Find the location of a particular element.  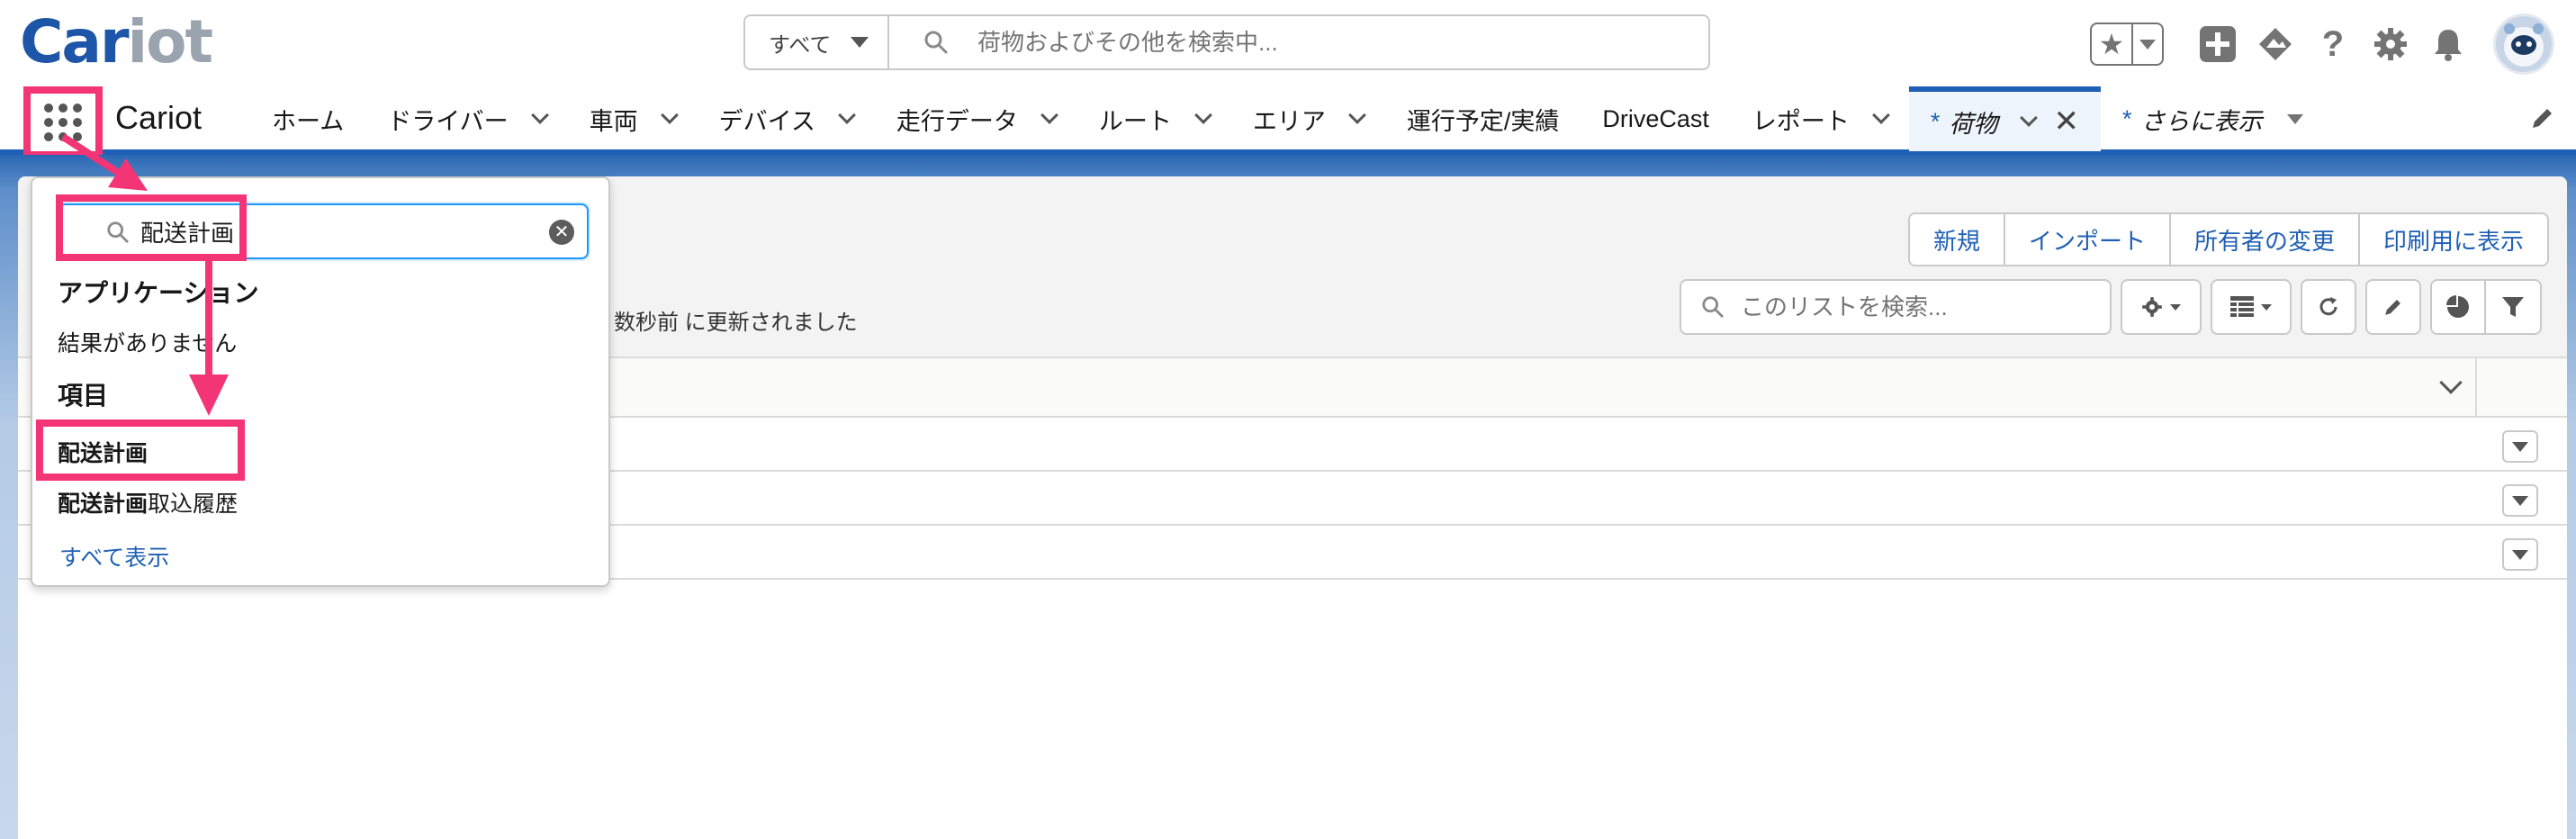

nav-item-drive-data: 走行データ is located at coordinates (976, 119).